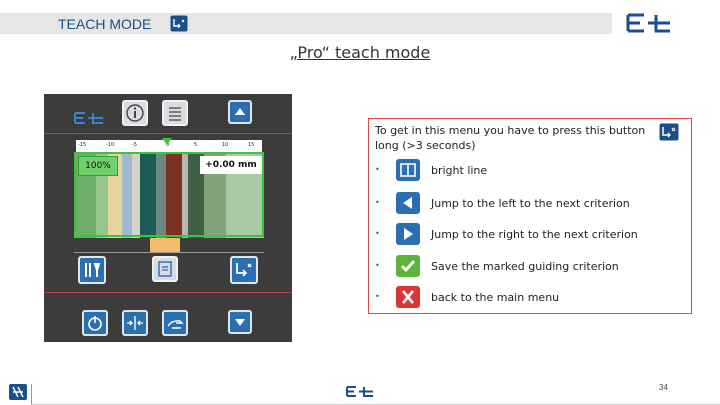 The width and height of the screenshot is (720, 405). What do you see at coordinates (82, 145) in the screenshot?
I see `ruler-label: -15` at bounding box center [82, 145].